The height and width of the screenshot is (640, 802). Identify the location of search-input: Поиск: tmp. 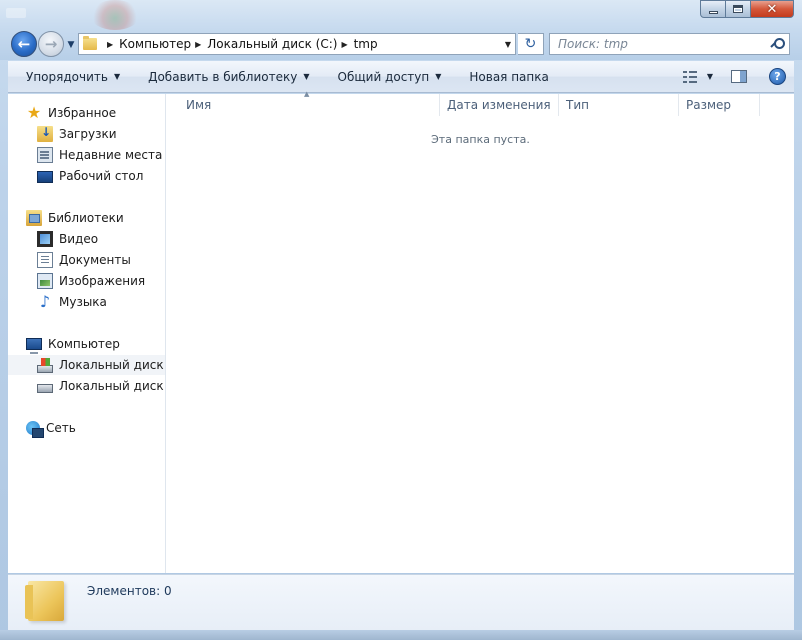
(669, 44).